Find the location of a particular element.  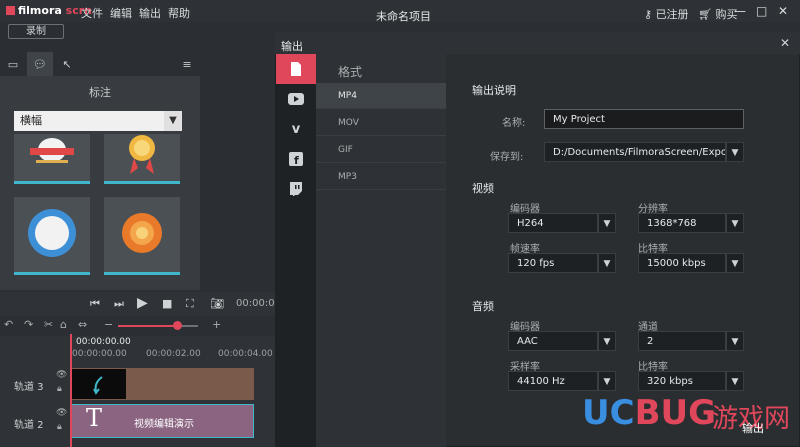

panel-menu: ≡ is located at coordinates (187, 64).